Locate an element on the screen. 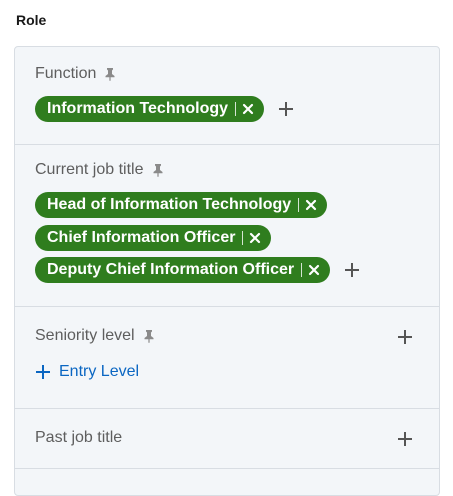 The height and width of the screenshot is (496, 453). pill-label: Information Technology is located at coordinates (138, 109).